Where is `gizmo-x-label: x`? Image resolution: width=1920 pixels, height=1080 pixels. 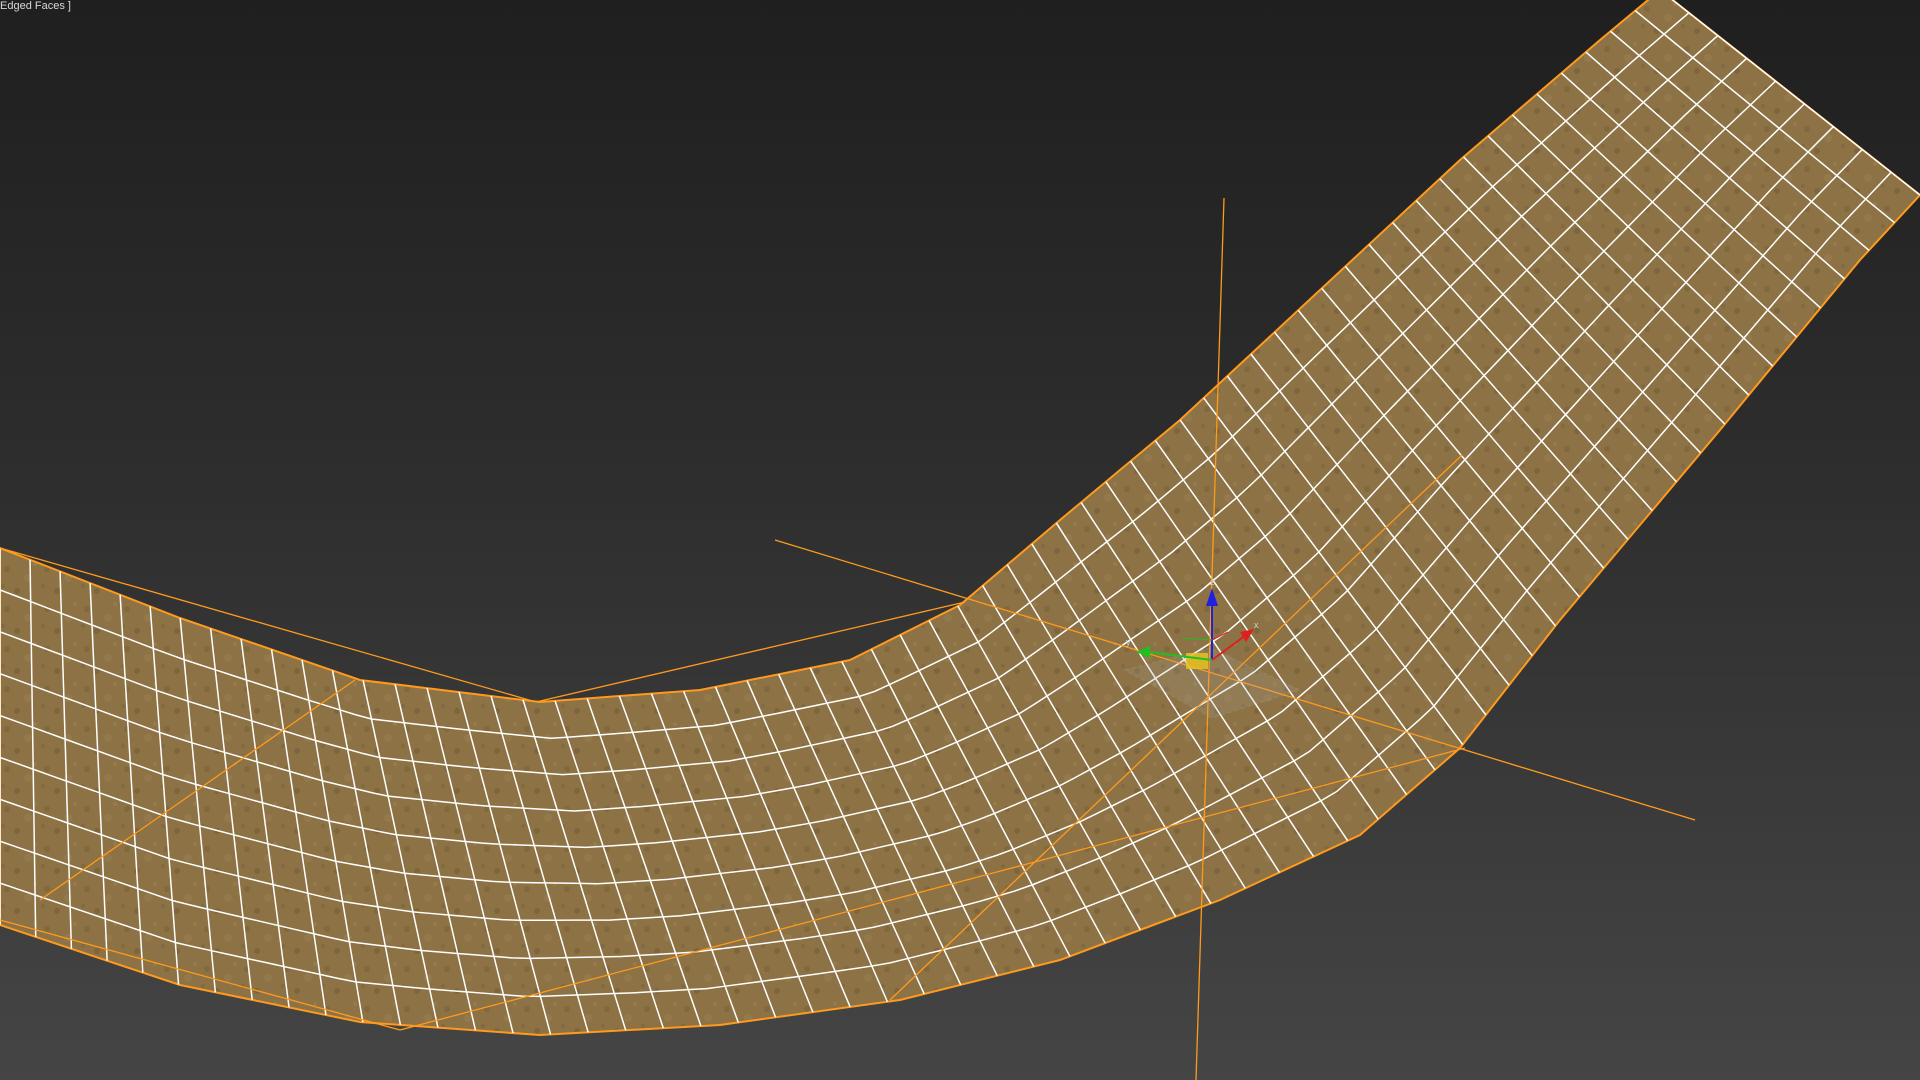 gizmo-x-label: x is located at coordinates (1256, 625).